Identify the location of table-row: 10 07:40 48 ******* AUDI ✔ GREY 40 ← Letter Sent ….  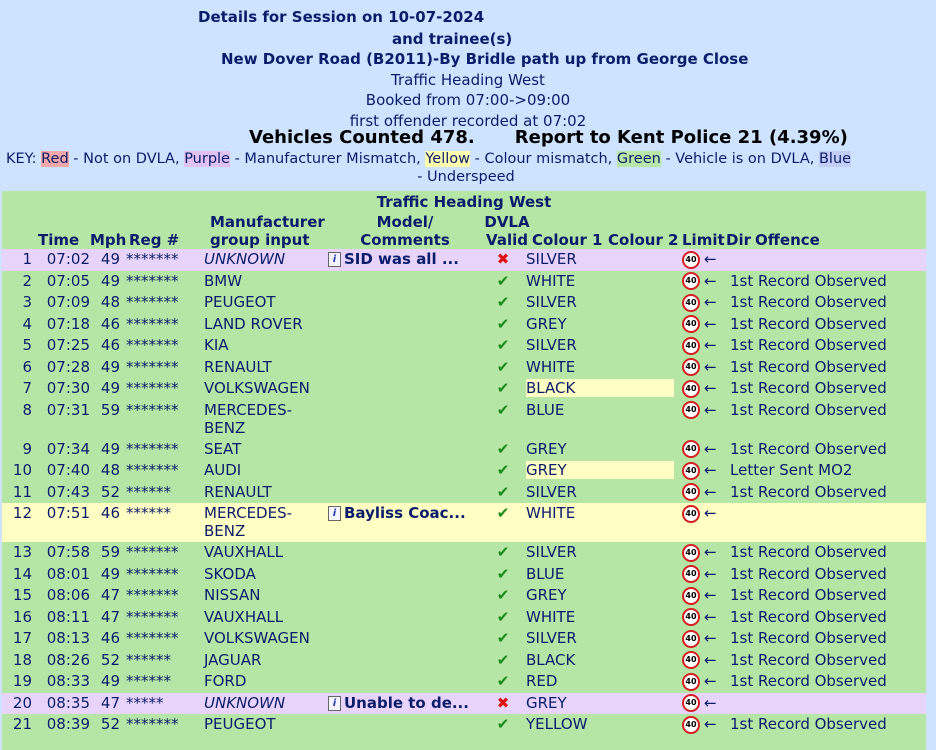
(464, 471).